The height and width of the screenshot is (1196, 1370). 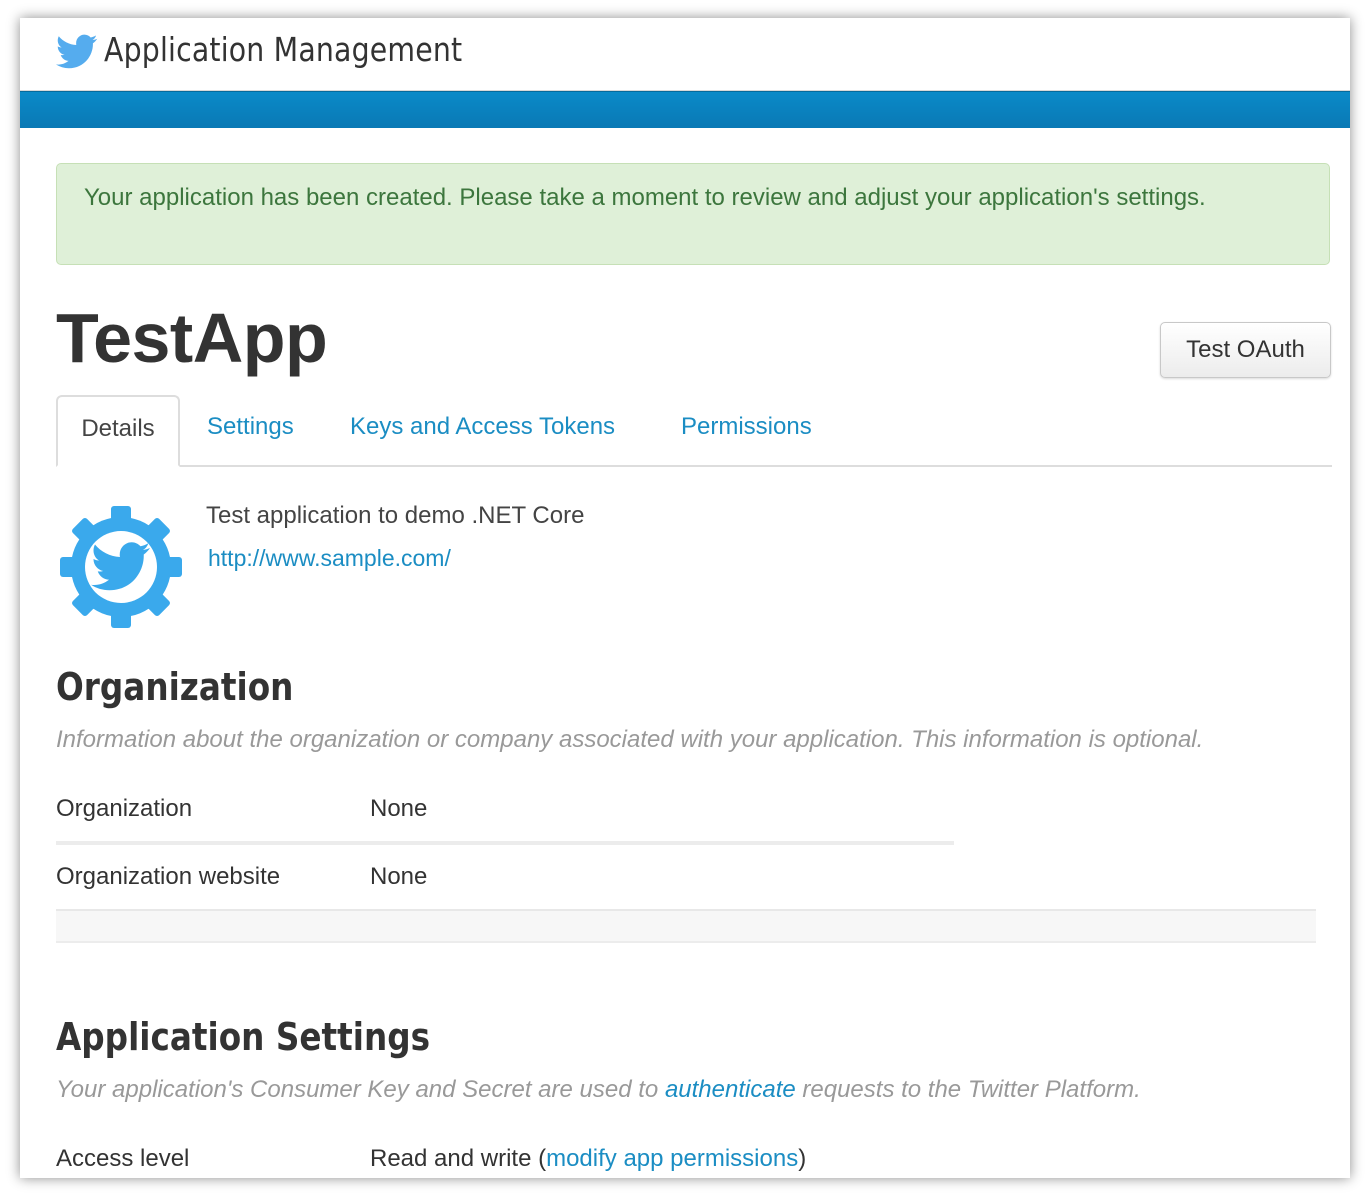 What do you see at coordinates (168, 876) in the screenshot?
I see `organization-website-label: Organization website` at bounding box center [168, 876].